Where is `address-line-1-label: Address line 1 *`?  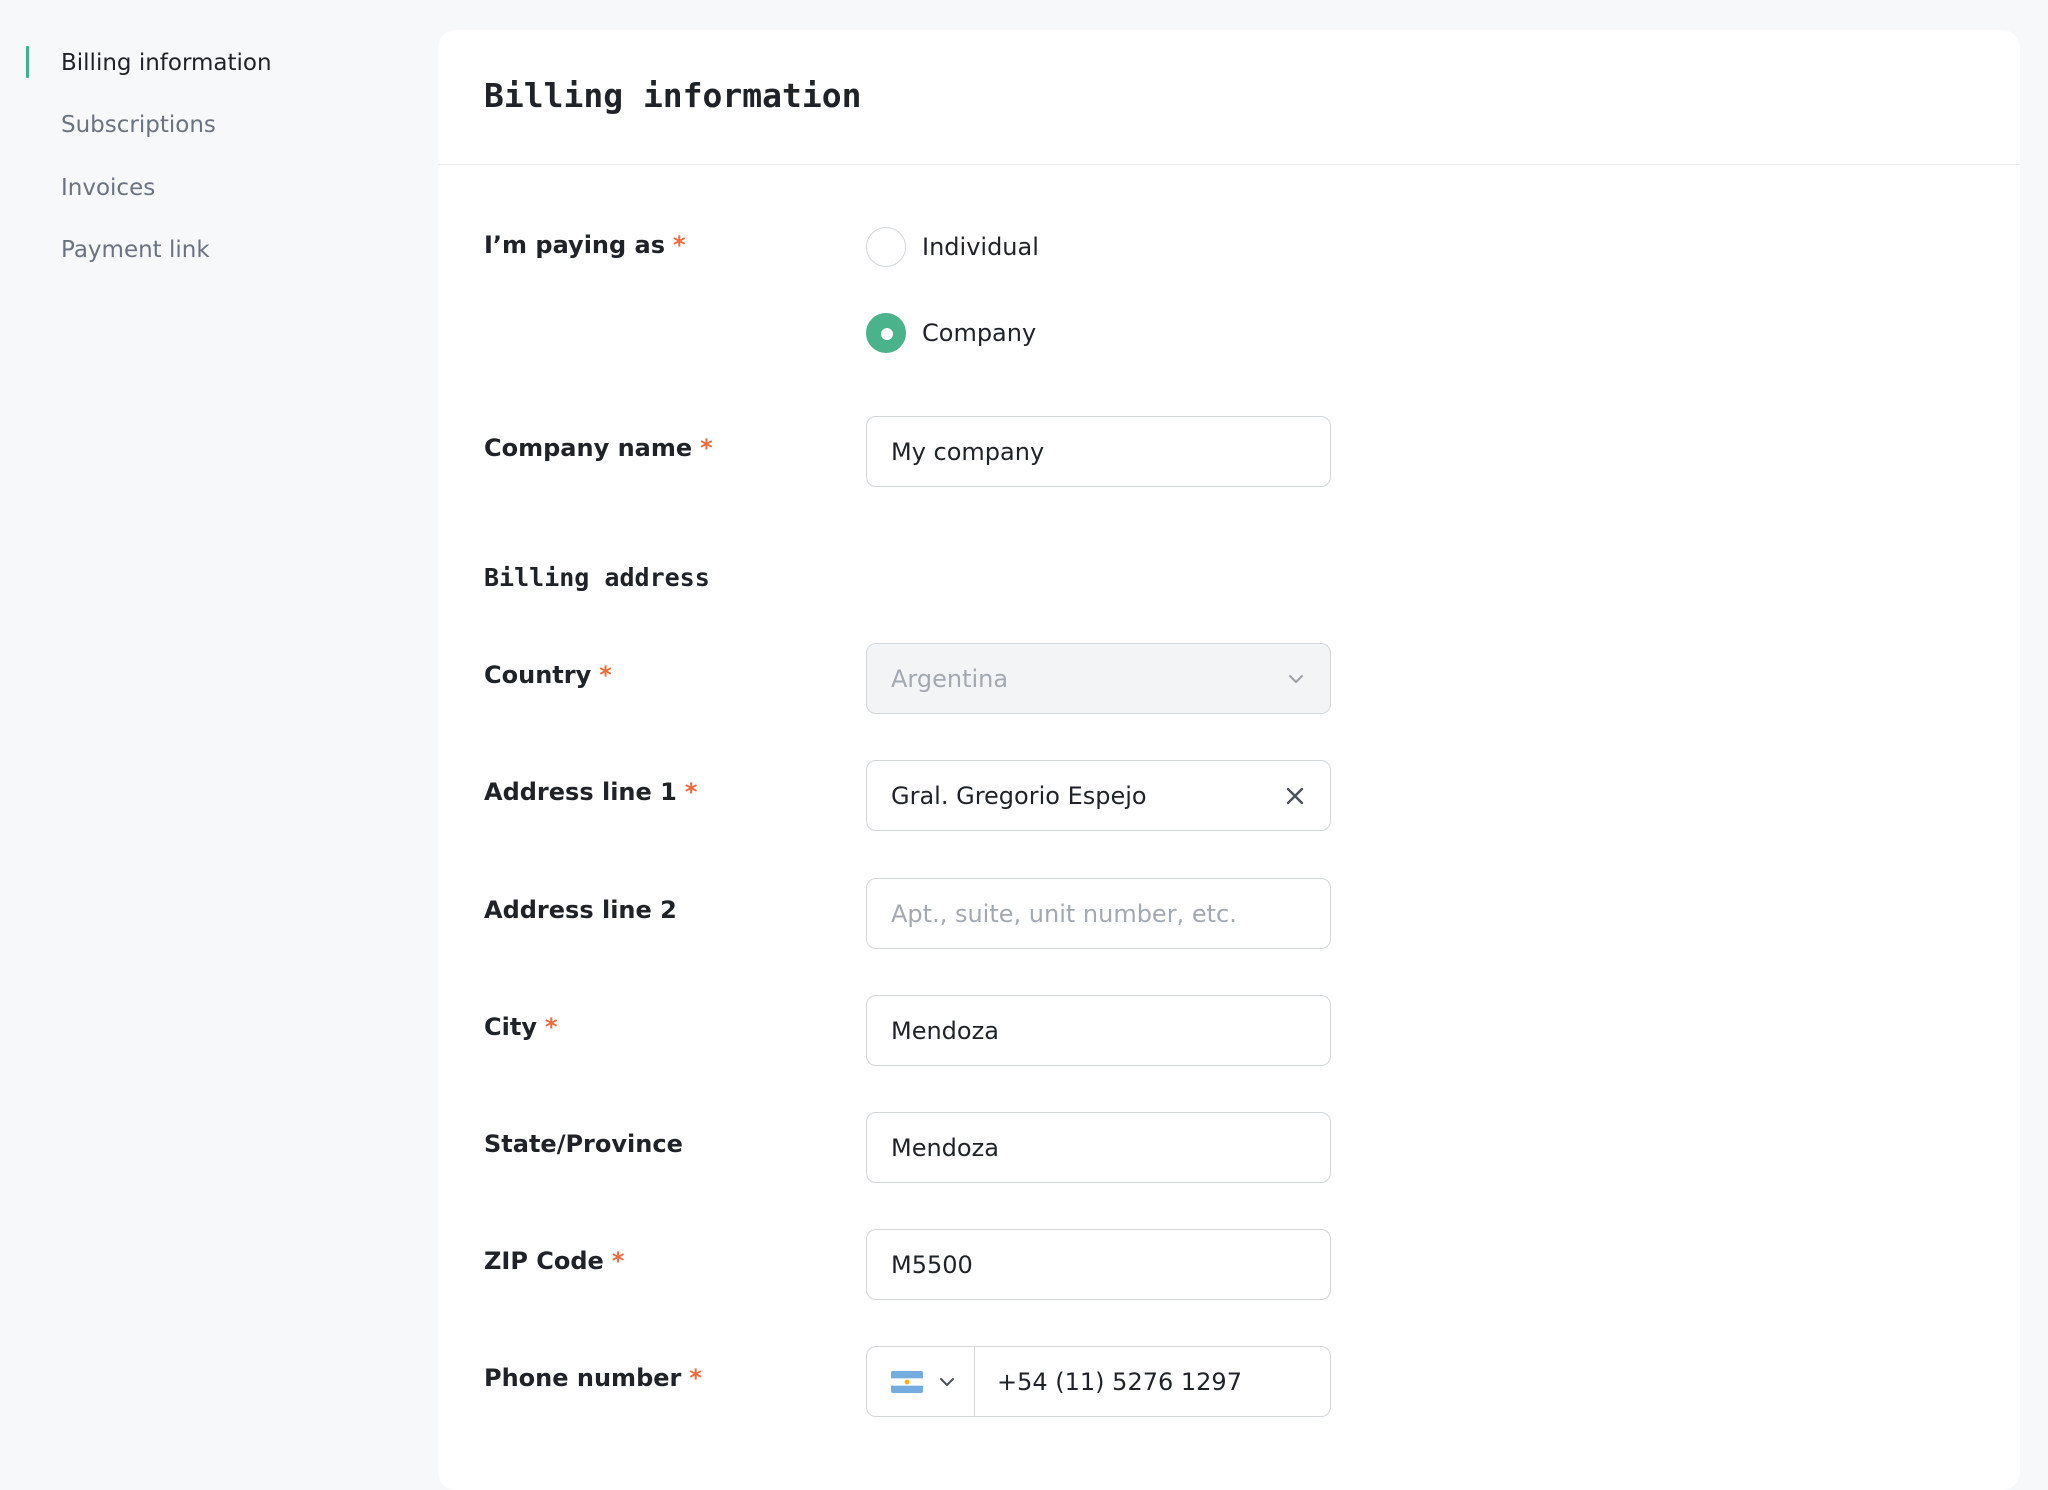
address-line-1-label: Address line 1 * is located at coordinates (590, 792).